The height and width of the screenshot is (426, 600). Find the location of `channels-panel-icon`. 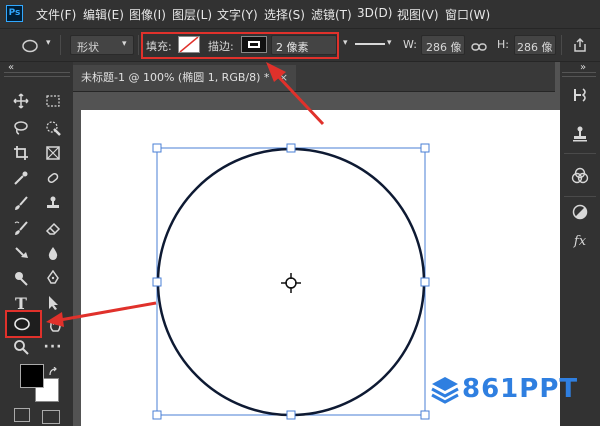

channels-panel-icon is located at coordinates (580, 176).